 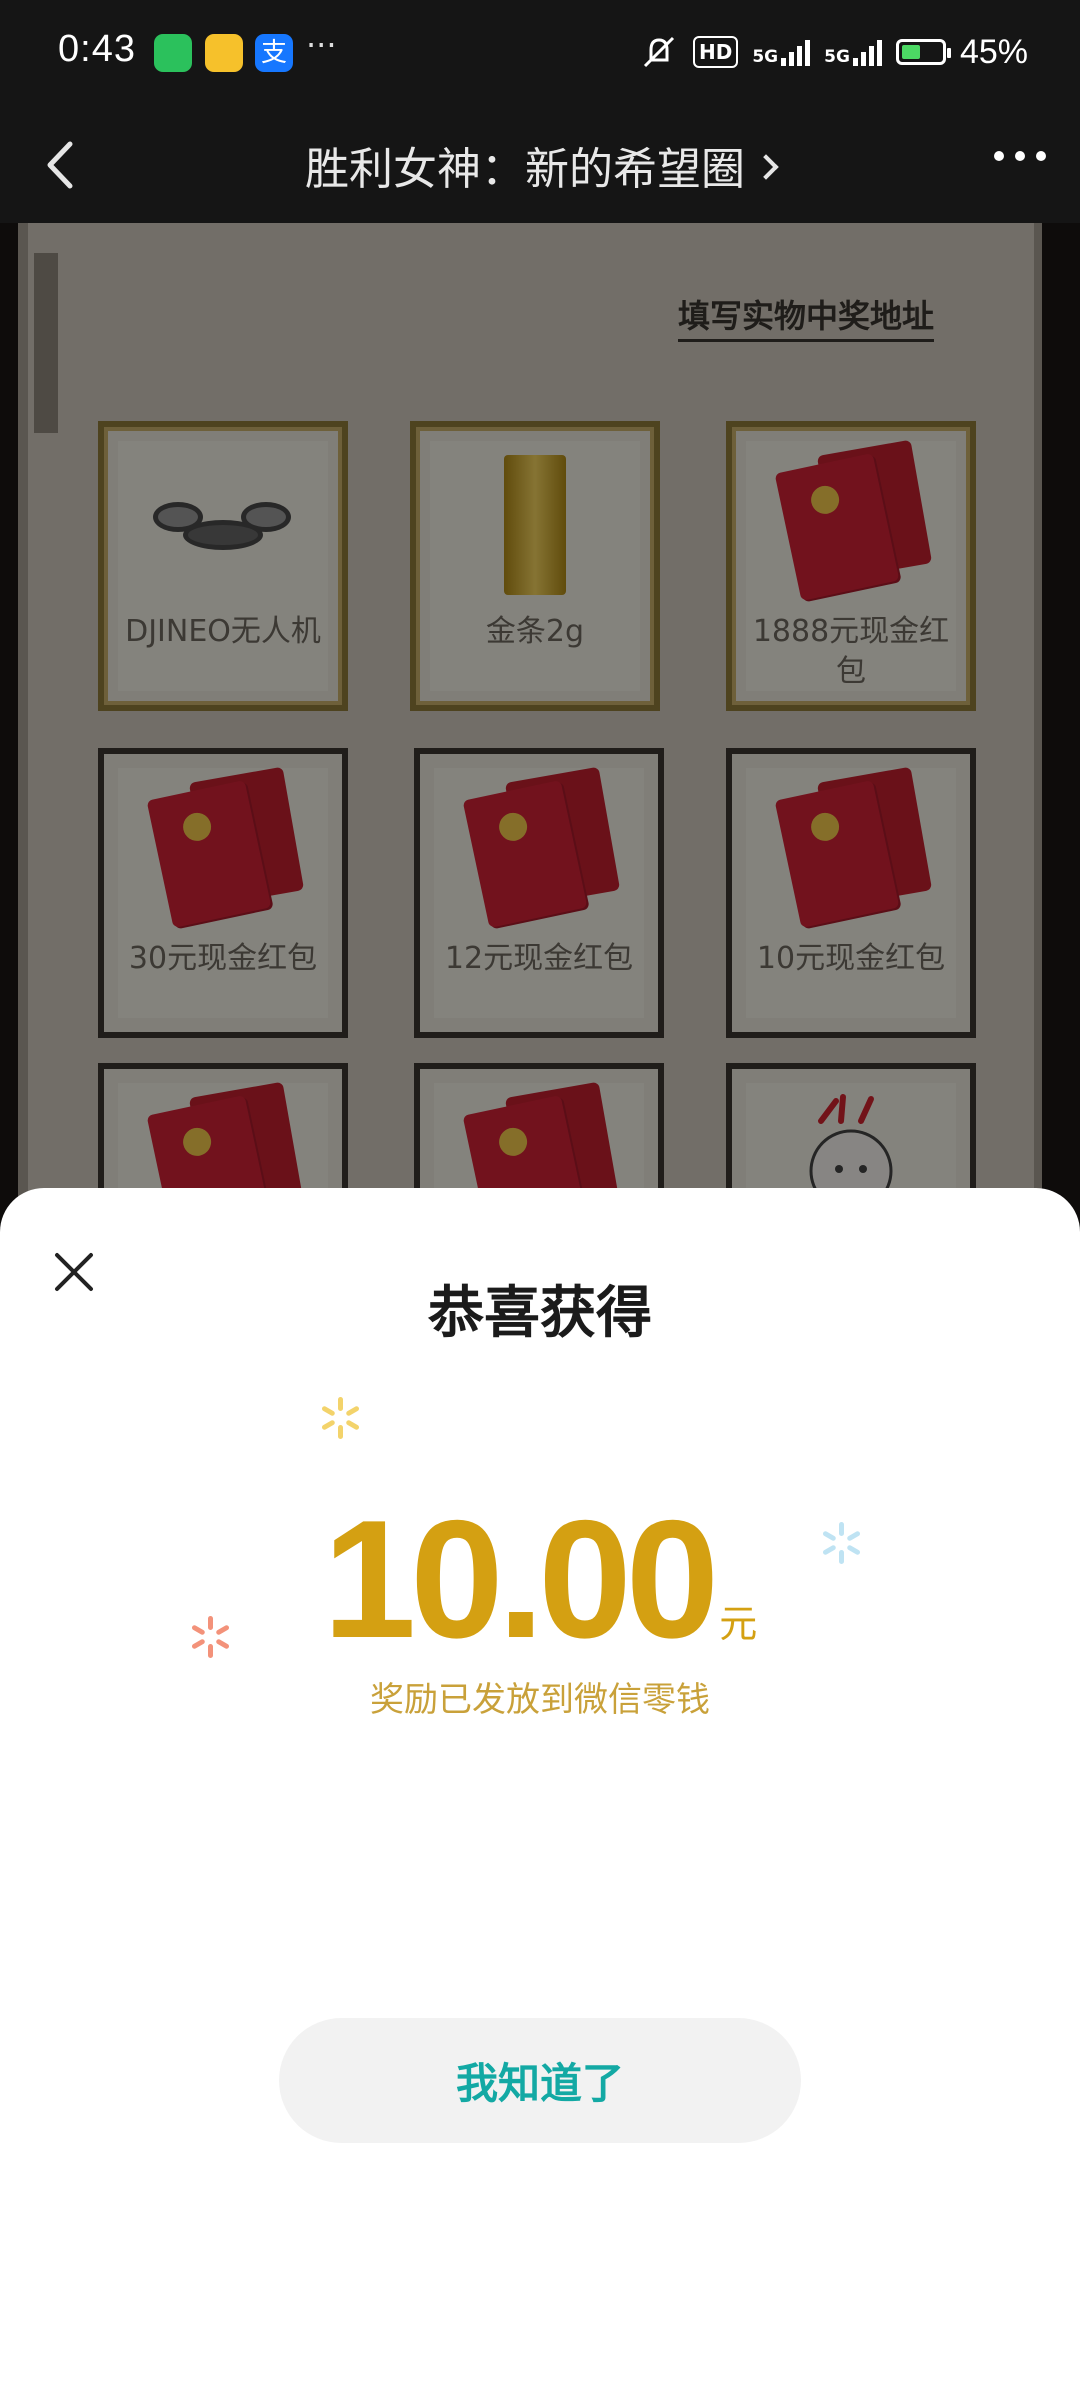 I want to click on battery-charging-icon, so click(x=923, y=52).